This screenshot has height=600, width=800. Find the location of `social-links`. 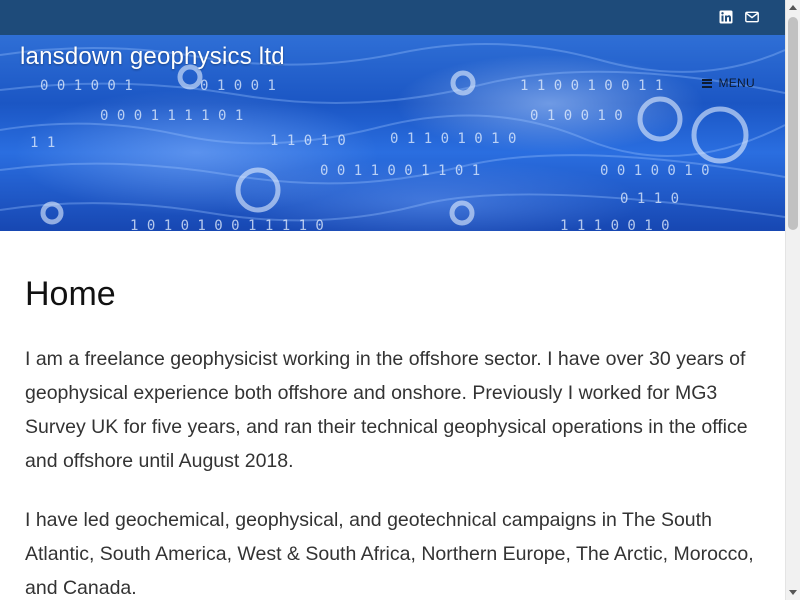

social-links is located at coordinates (739, 17).